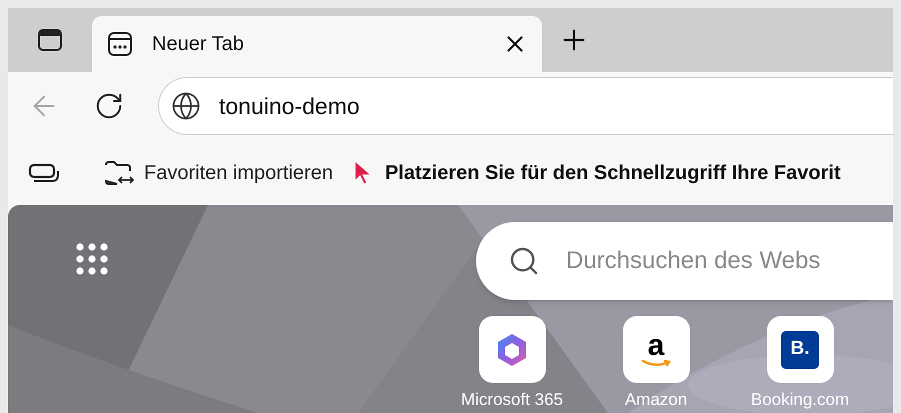 The image size is (901, 413). What do you see at coordinates (289, 106) in the screenshot?
I see `address-text: tonuino-demo` at bounding box center [289, 106].